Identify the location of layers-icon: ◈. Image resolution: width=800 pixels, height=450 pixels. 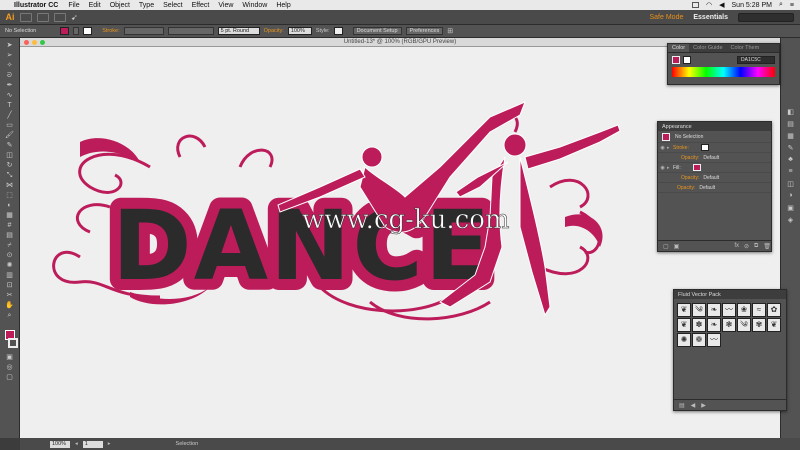
(791, 220).